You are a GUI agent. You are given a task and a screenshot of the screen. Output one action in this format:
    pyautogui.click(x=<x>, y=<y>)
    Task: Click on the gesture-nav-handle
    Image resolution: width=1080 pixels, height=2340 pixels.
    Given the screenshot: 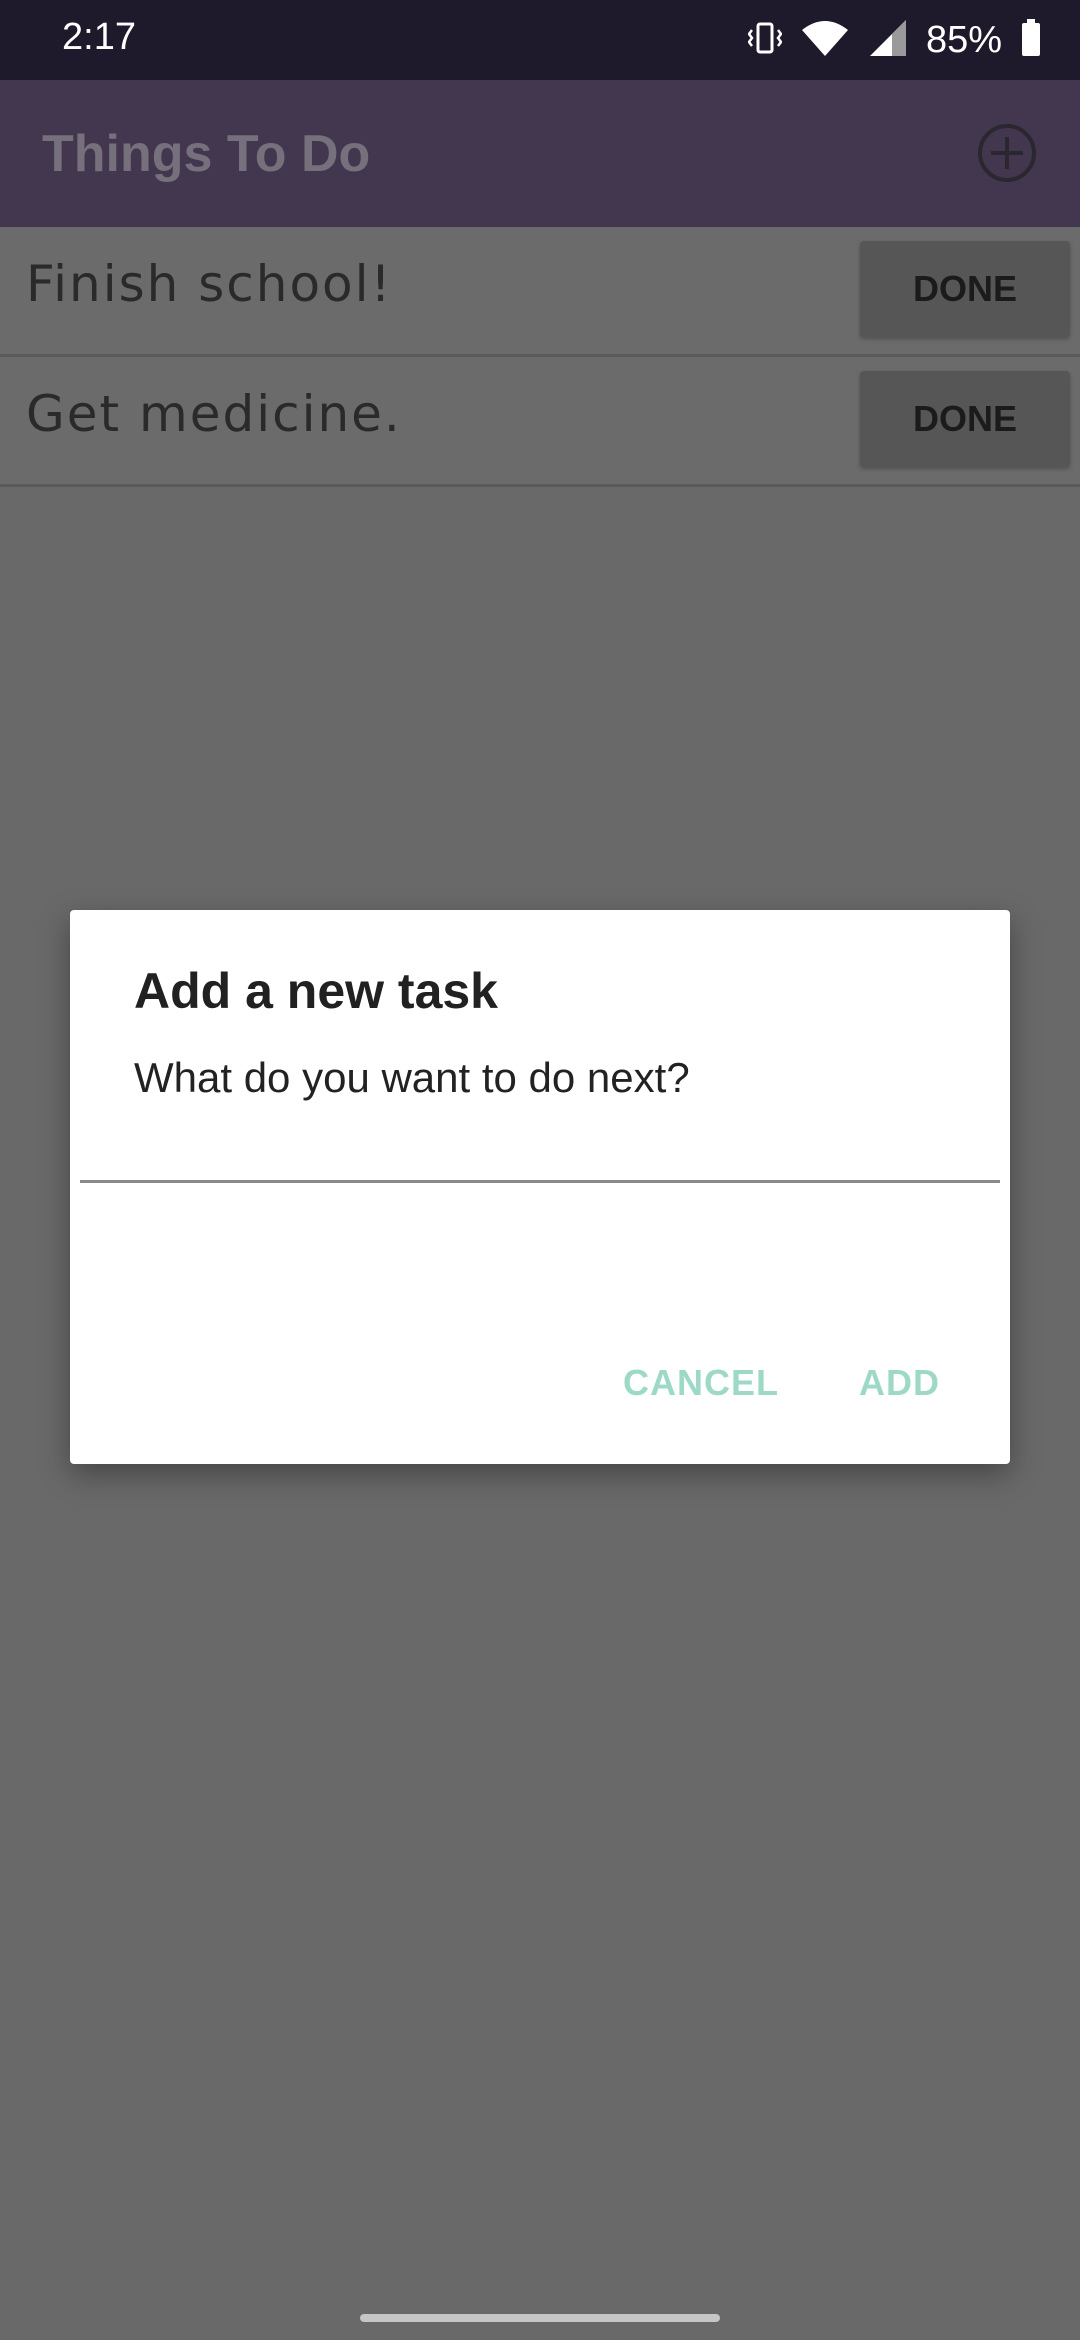 What is the action you would take?
    pyautogui.click(x=540, y=2318)
    